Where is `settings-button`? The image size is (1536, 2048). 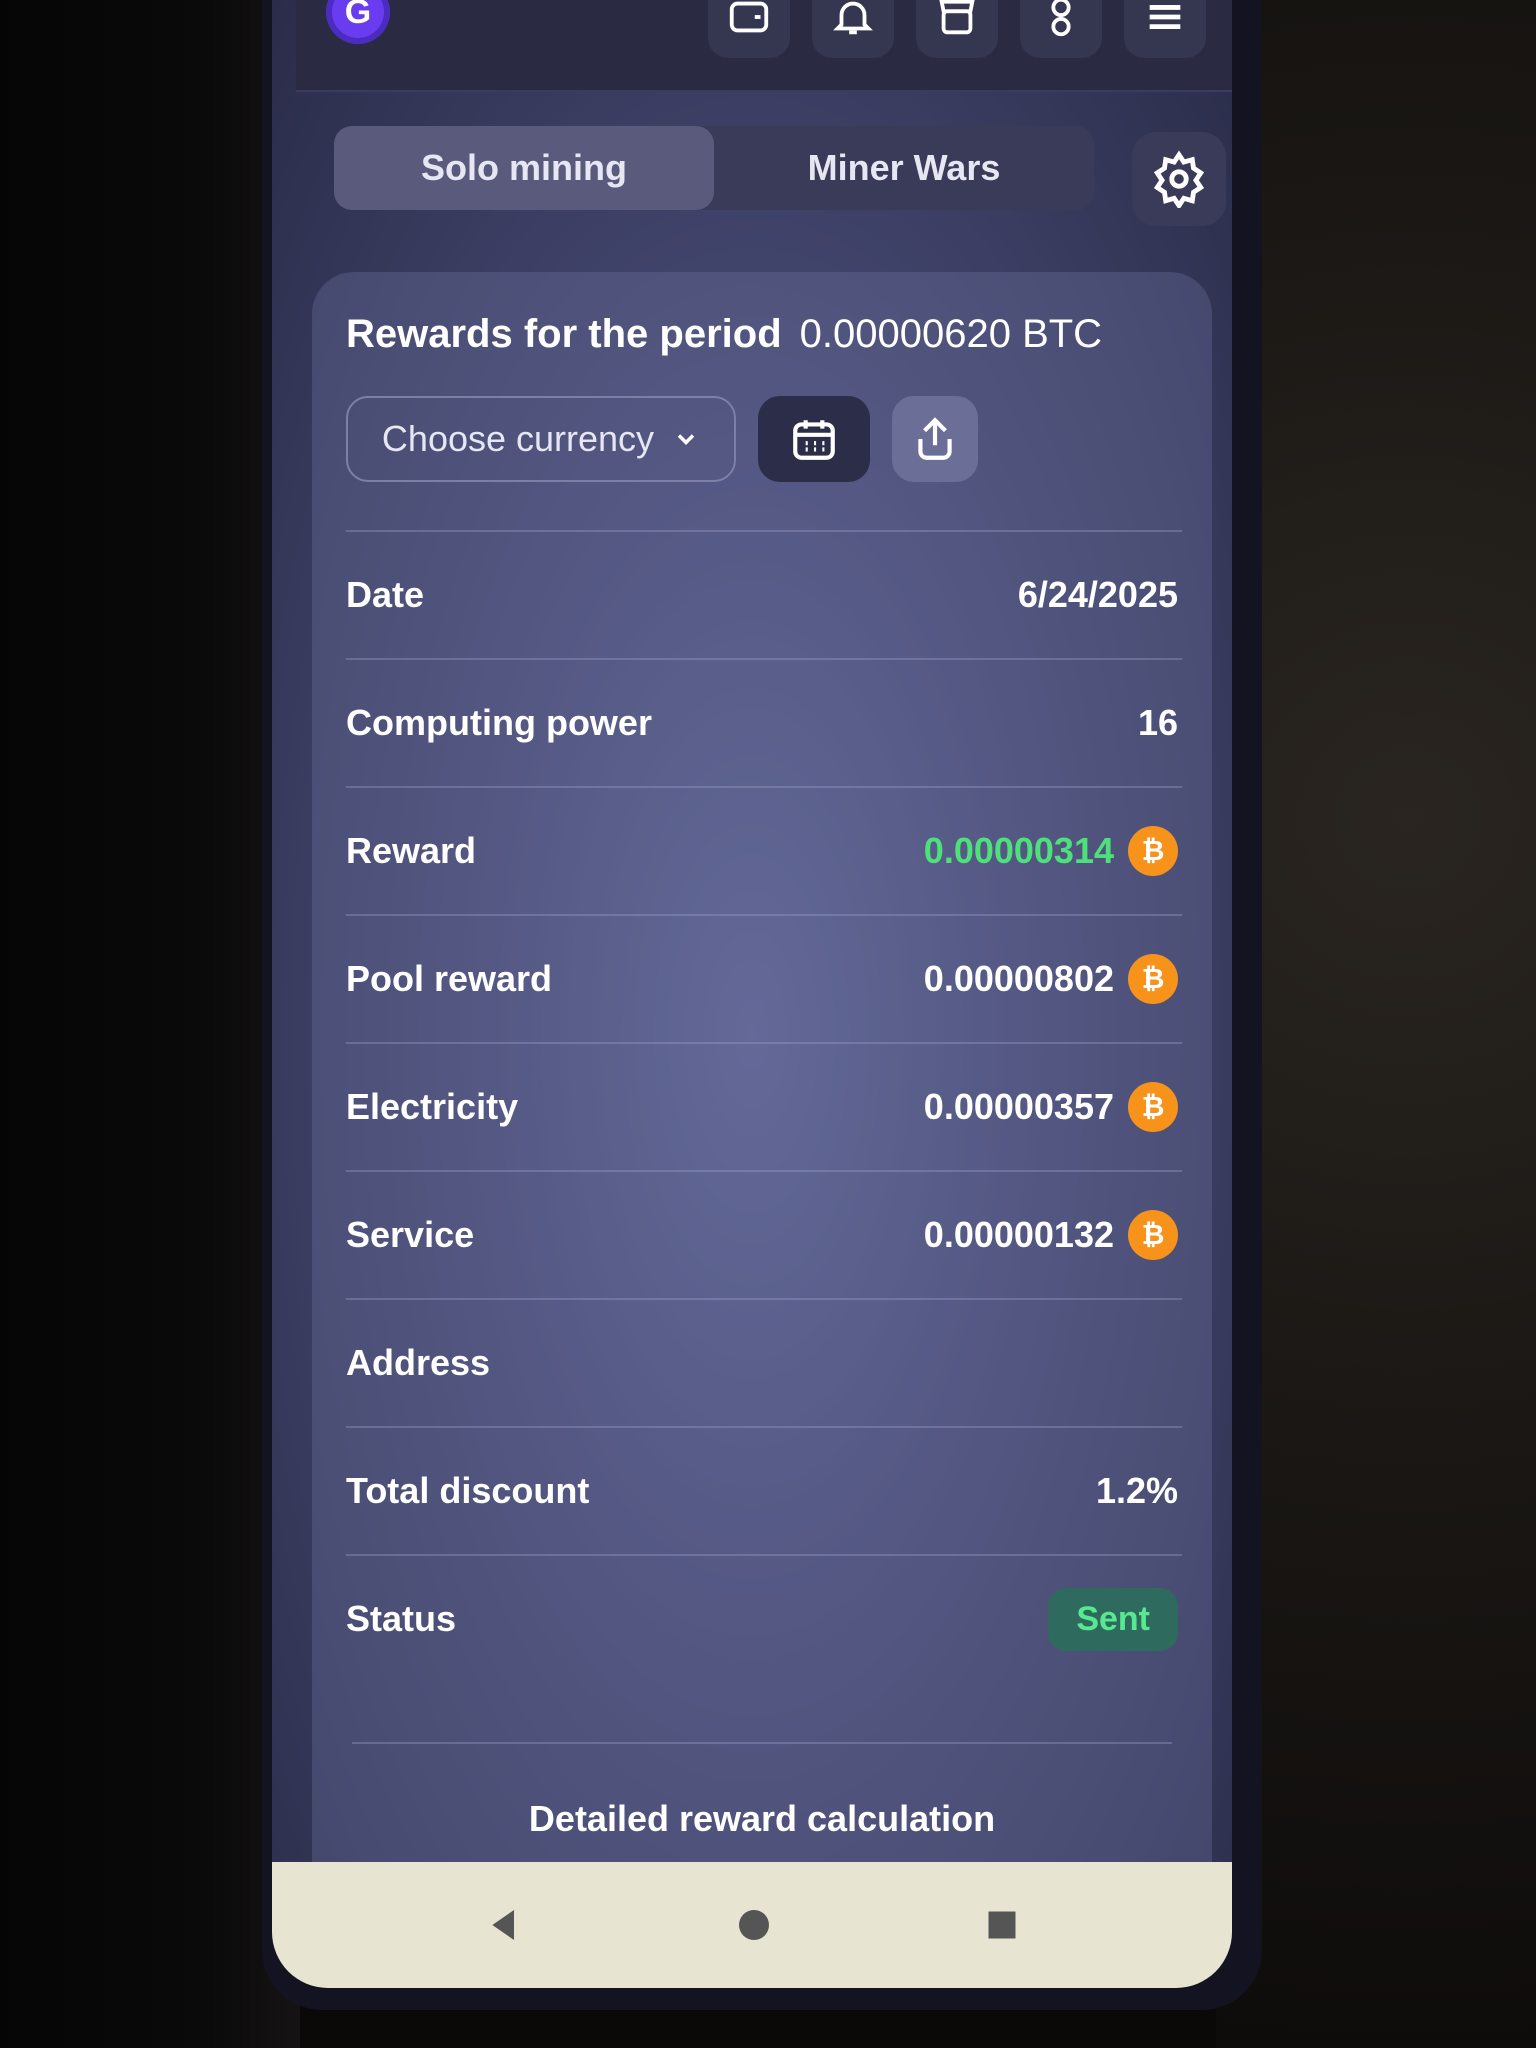
settings-button is located at coordinates (1179, 179).